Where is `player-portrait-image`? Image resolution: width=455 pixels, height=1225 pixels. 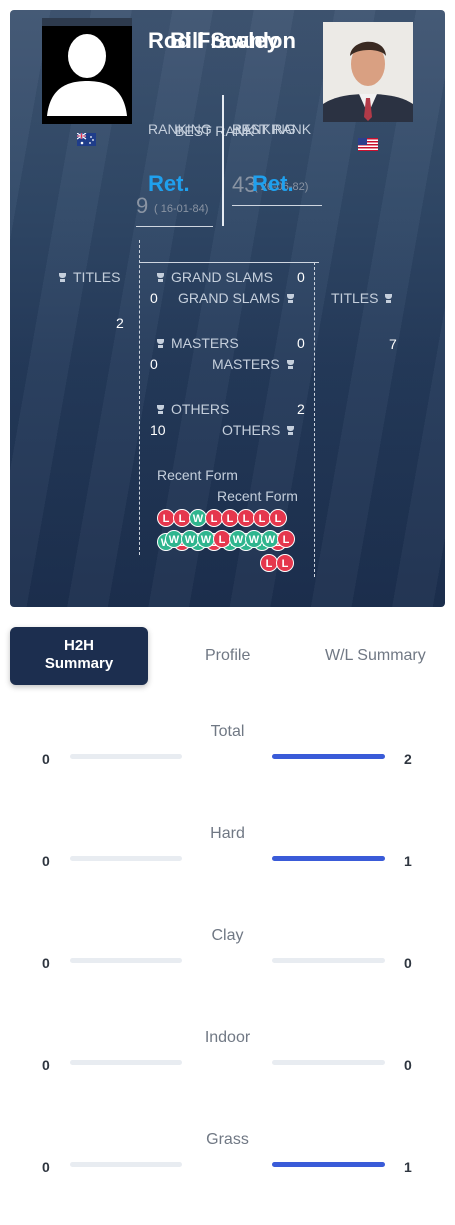
player-portrait-image is located at coordinates (368, 72).